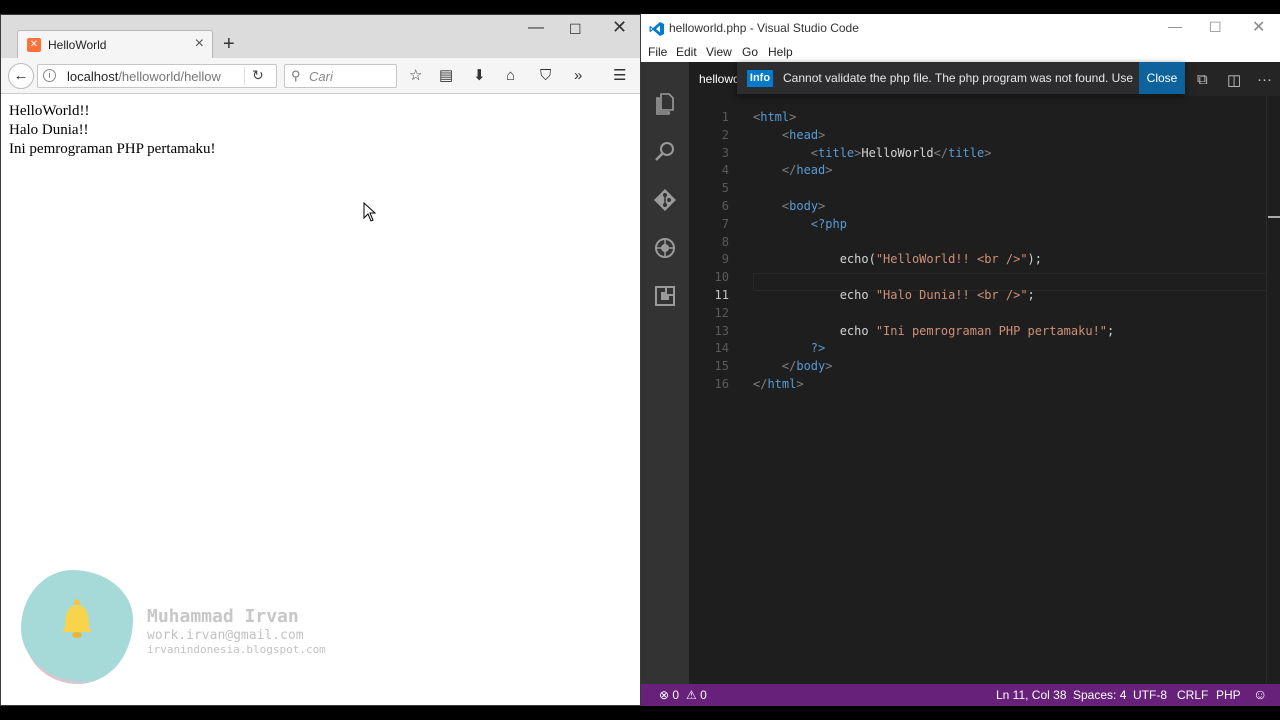 Image resolution: width=1280 pixels, height=720 pixels. I want to click on pocket-icon: ⛉, so click(545, 76).